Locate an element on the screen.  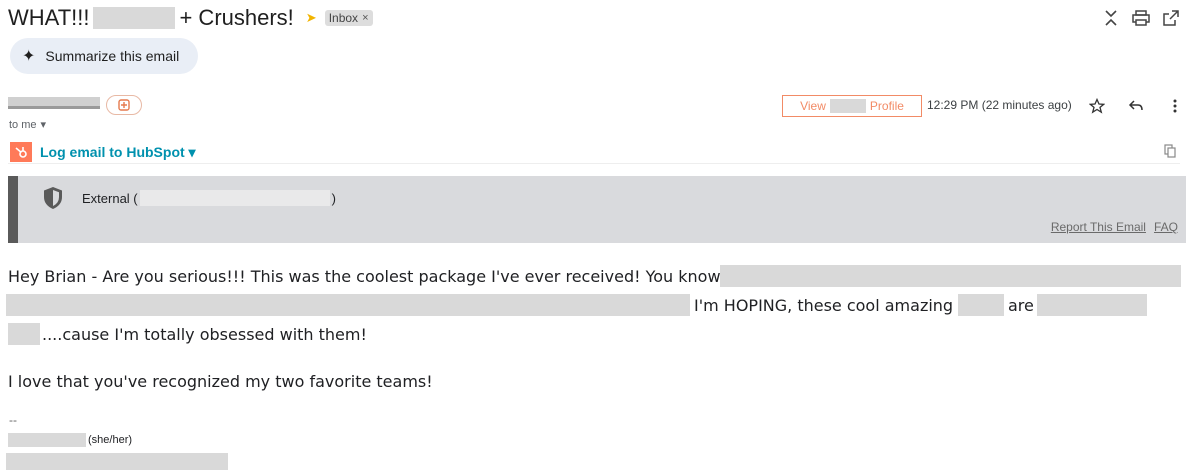
email-subject: WHAT!!! + Crushers! is located at coordinates (151, 18).